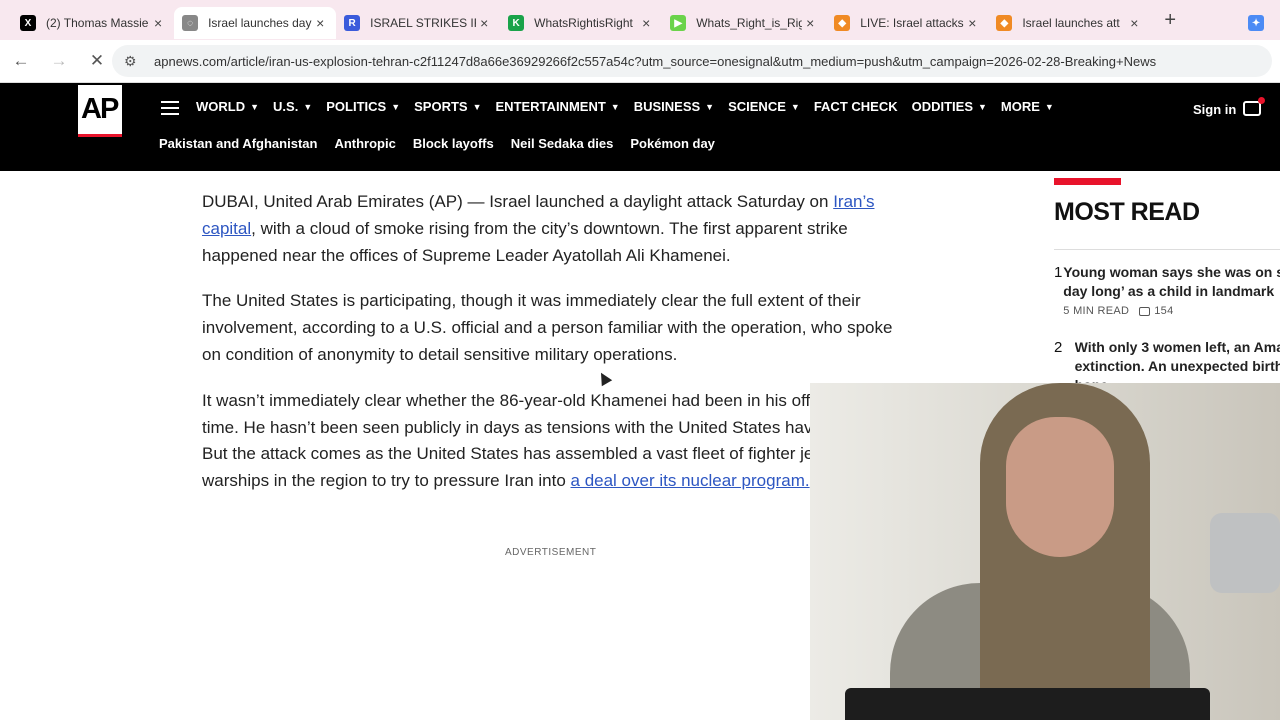  Describe the element at coordinates (59, 61) in the screenshot. I see `forward-arrow-icon: →` at that location.